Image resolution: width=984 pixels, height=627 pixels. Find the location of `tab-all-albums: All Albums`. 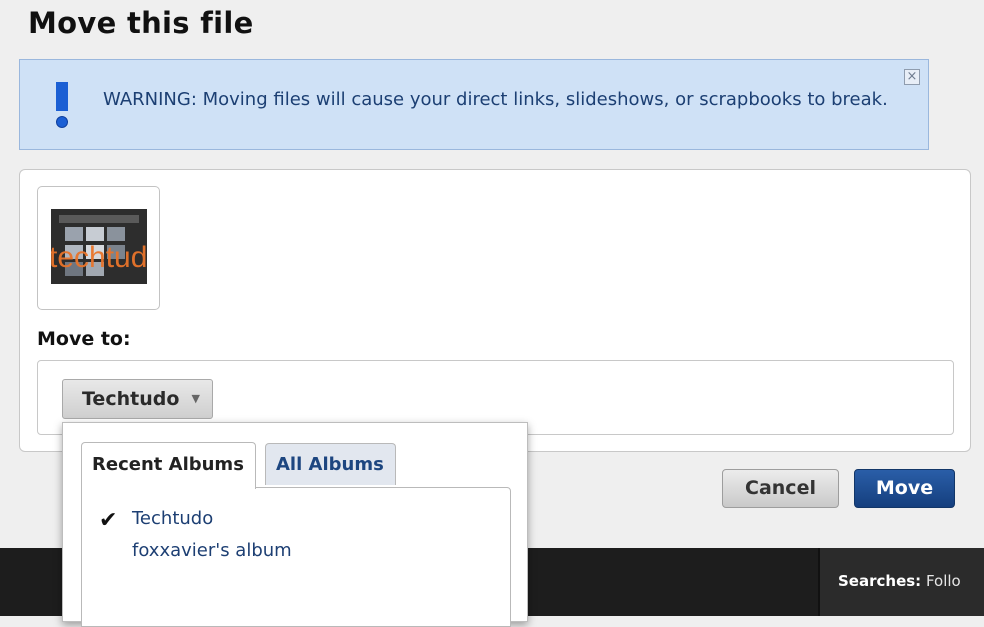

tab-all-albums: All Albums is located at coordinates (330, 464).